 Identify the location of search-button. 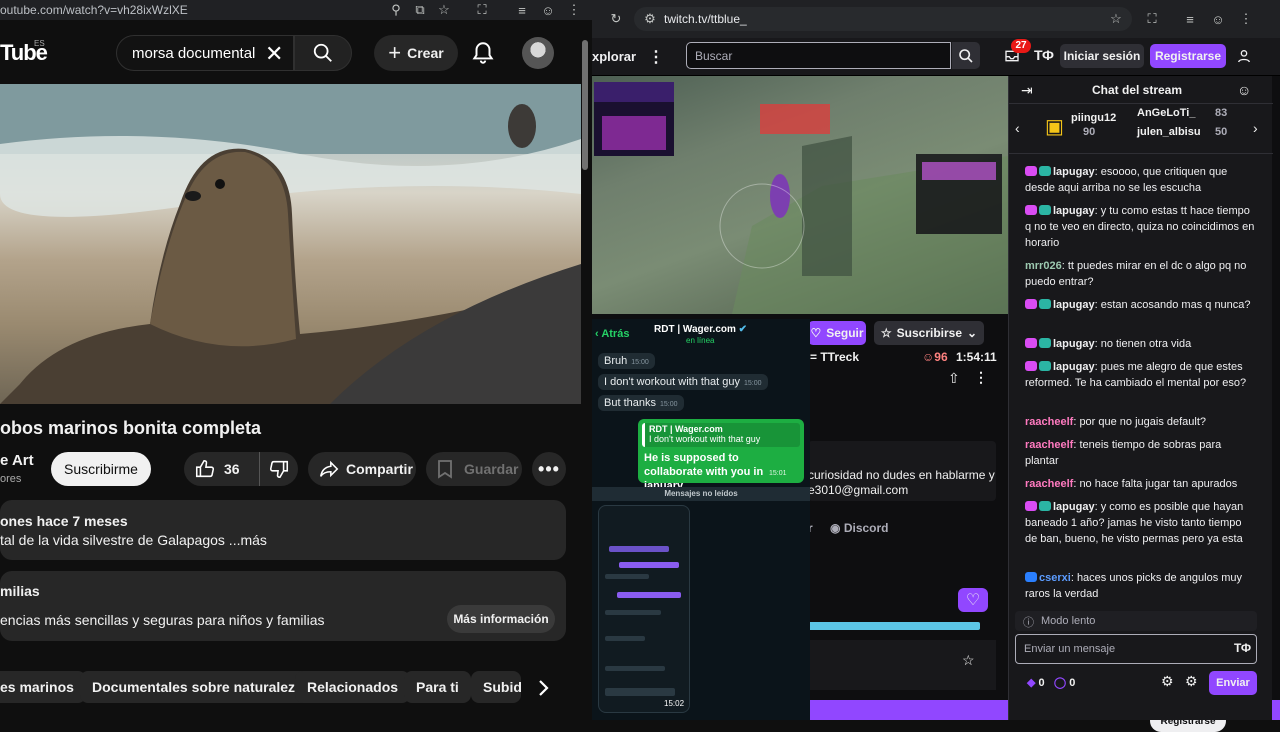
(323, 53).